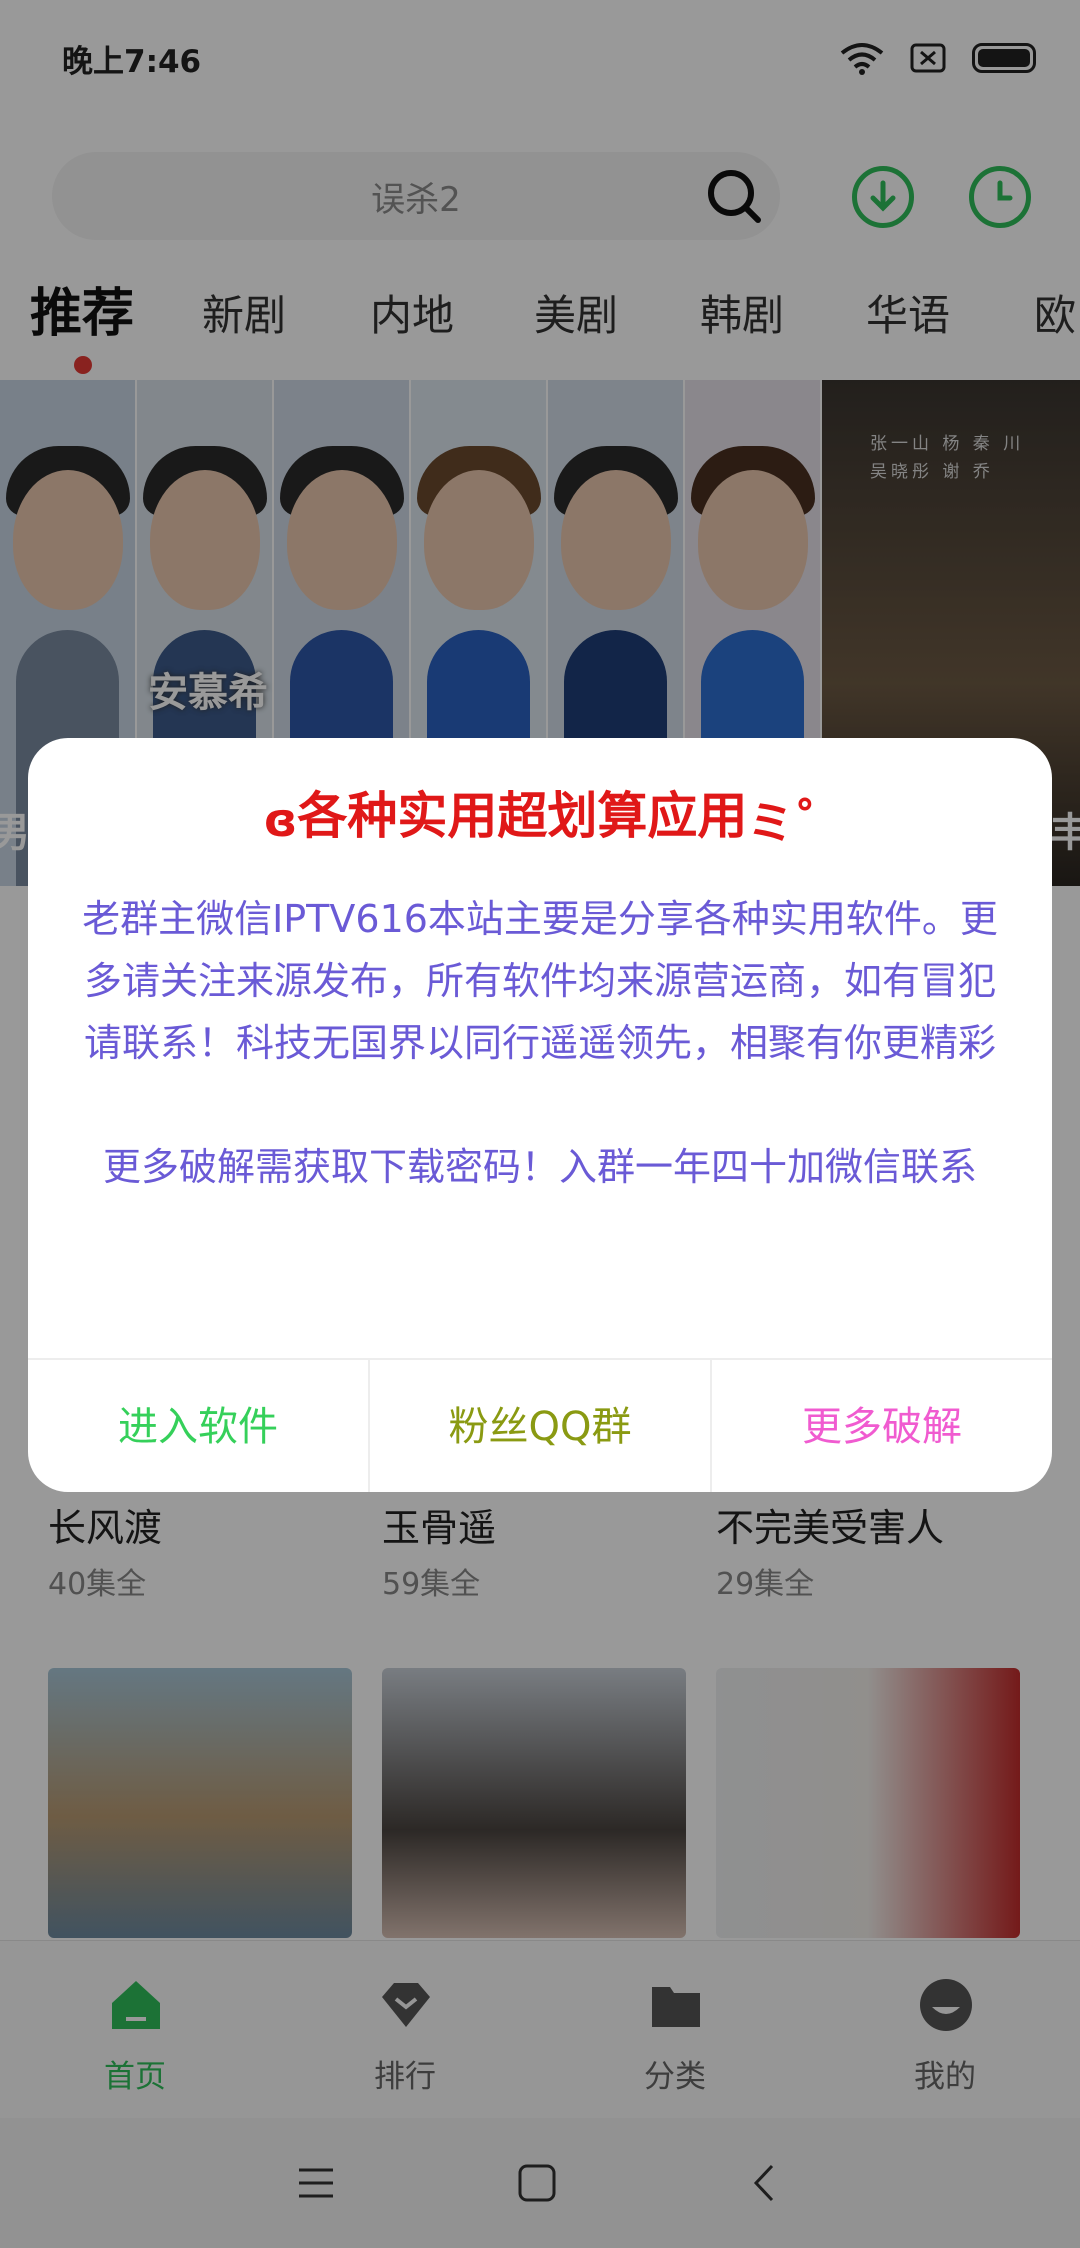 This screenshot has height=2248, width=1080. I want to click on flourish-right-icon: ミ˚, so click(782, 822).